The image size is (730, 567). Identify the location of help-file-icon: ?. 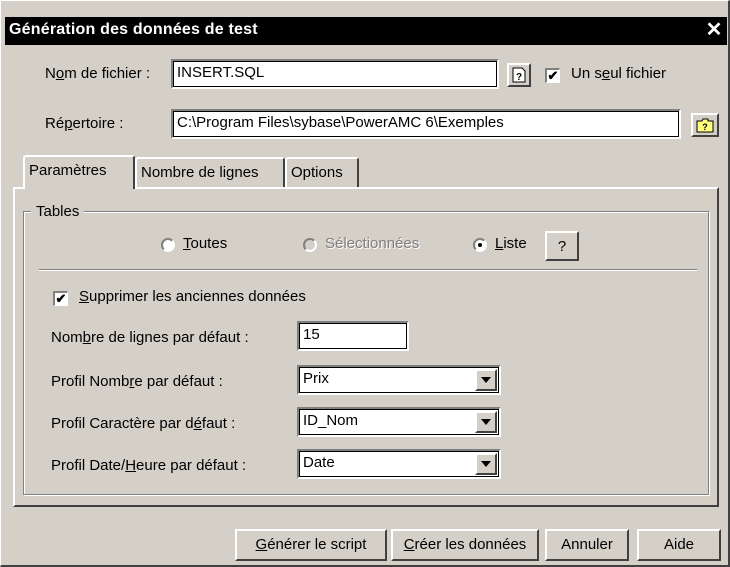
(519, 75).